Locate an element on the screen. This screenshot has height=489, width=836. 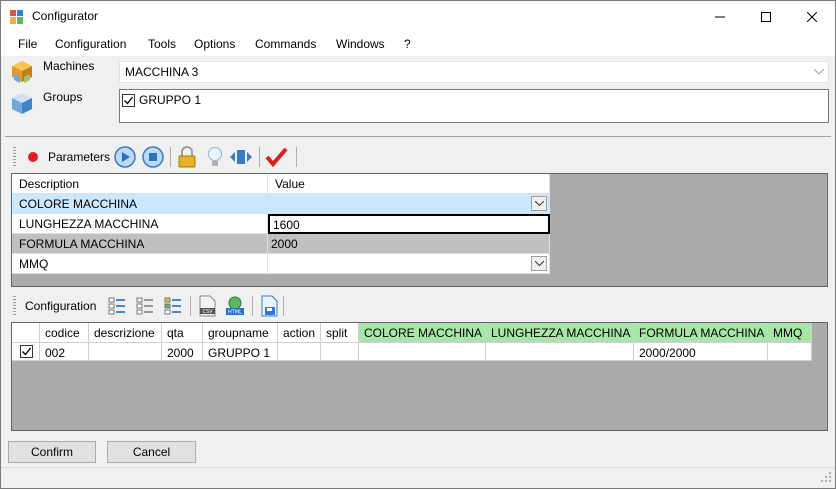
column-header-mmq: MMQ is located at coordinates (790, 333).